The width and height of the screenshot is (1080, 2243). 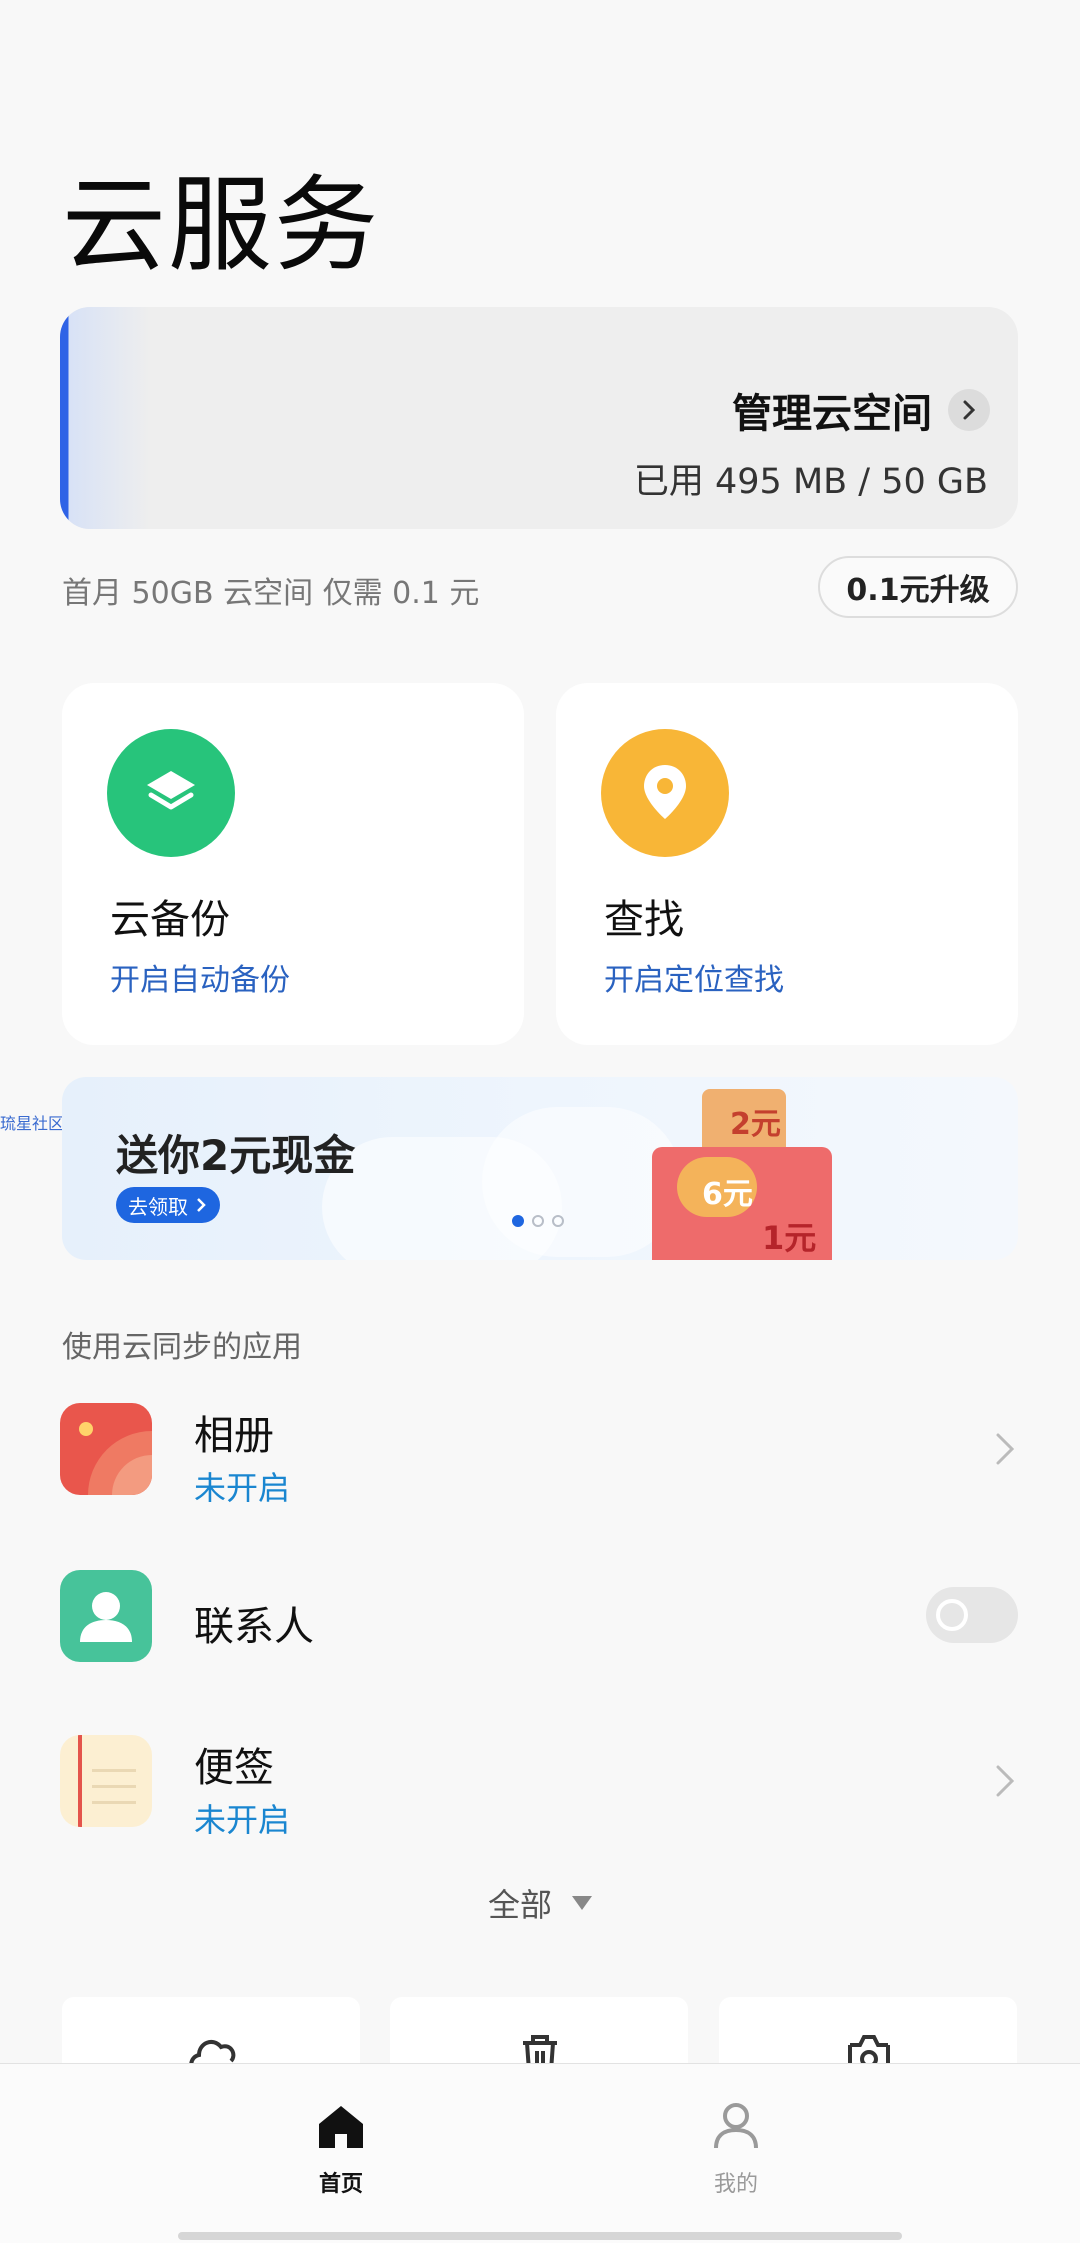 What do you see at coordinates (755, 1124) in the screenshot?
I see `gift-label: 2元` at bounding box center [755, 1124].